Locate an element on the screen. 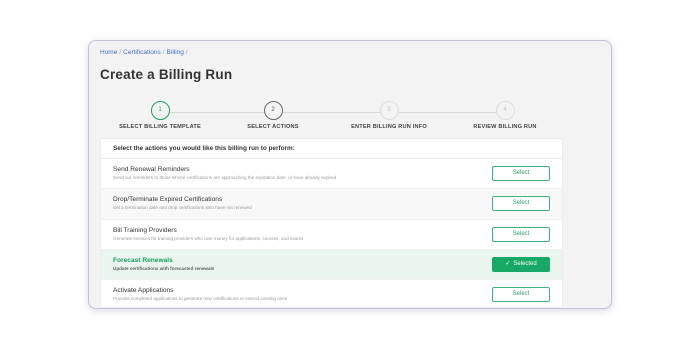 This screenshot has height=350, width=700. step-enter-billing-run-info: 3 ENTER BILLING RUN INFO is located at coordinates (389, 115).